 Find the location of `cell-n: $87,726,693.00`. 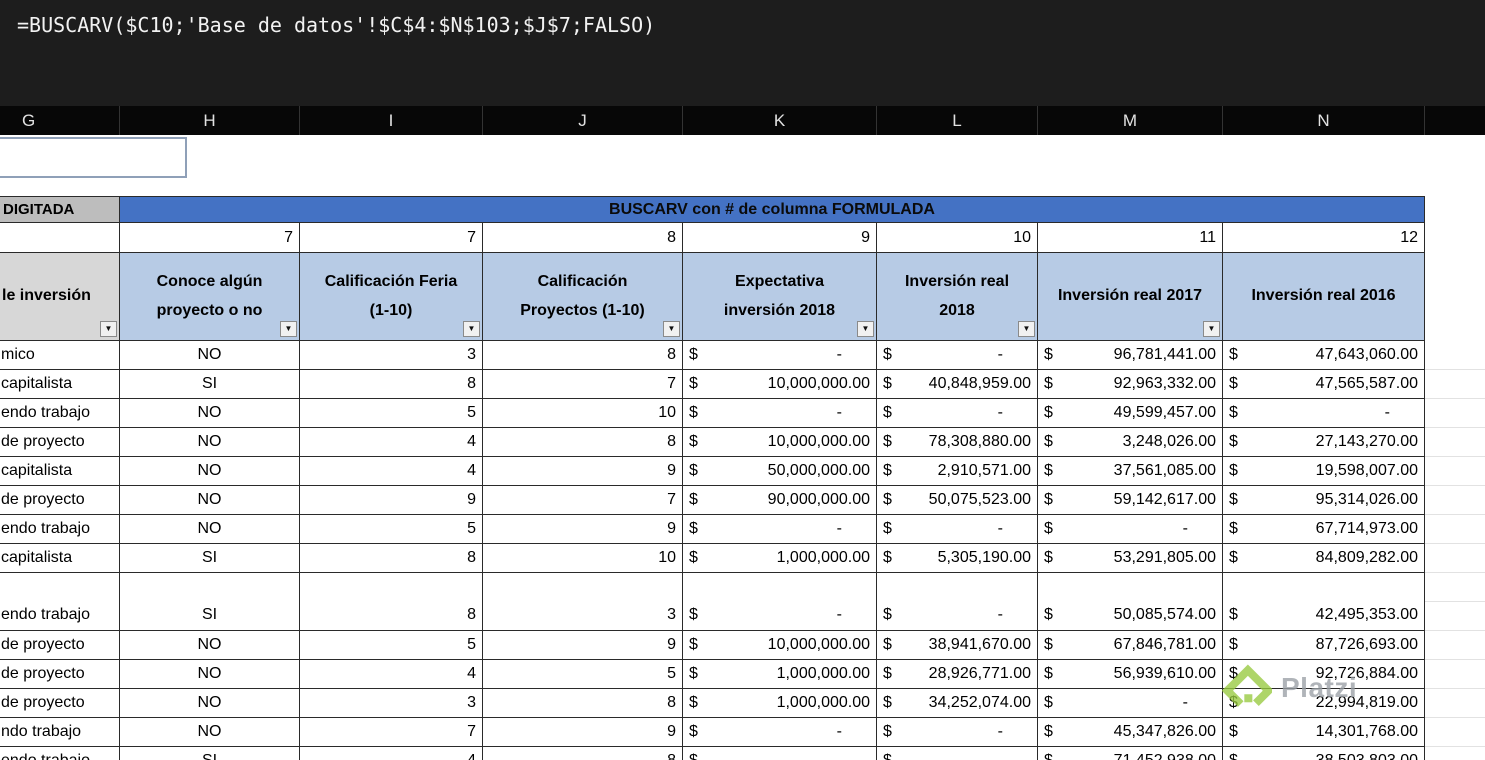

cell-n: $87,726,693.00 is located at coordinates (1324, 645).